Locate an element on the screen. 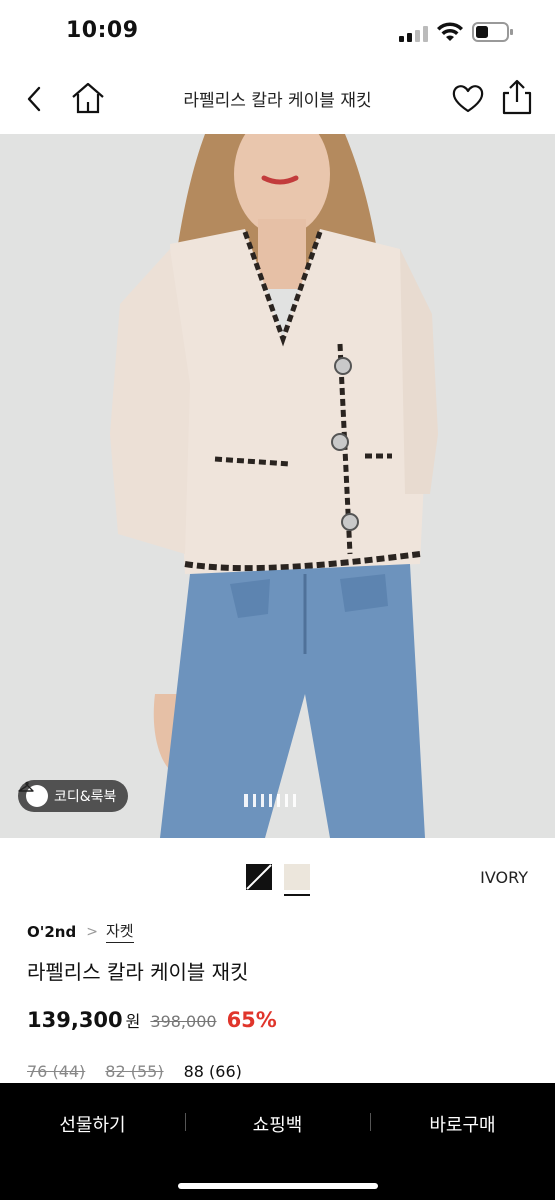  wifi-icon is located at coordinates (450, 31).